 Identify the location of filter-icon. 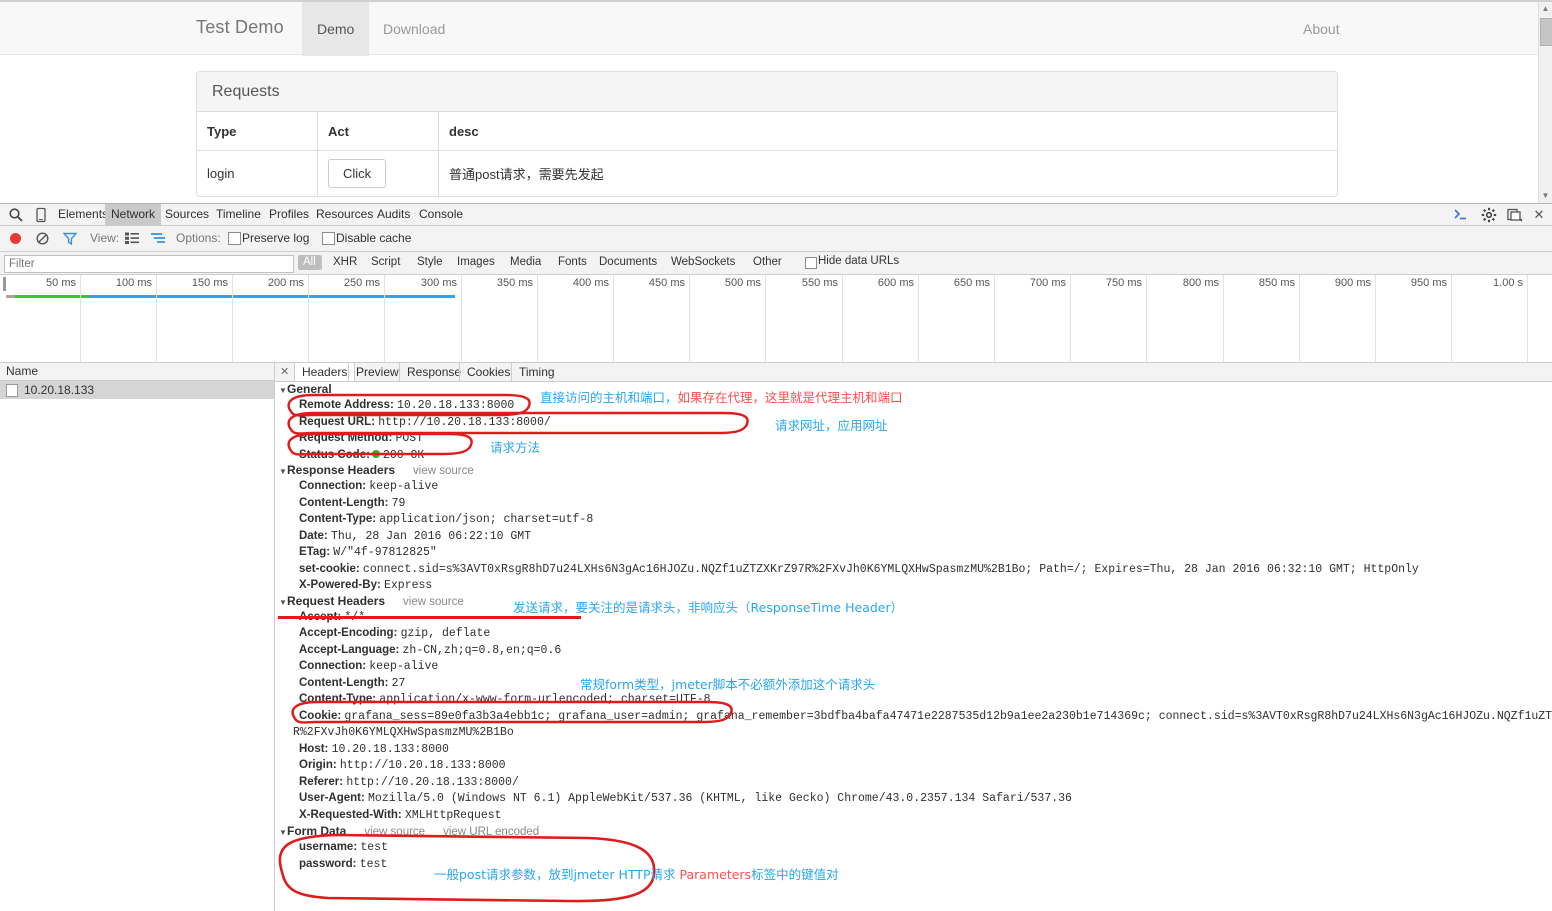
(70, 239).